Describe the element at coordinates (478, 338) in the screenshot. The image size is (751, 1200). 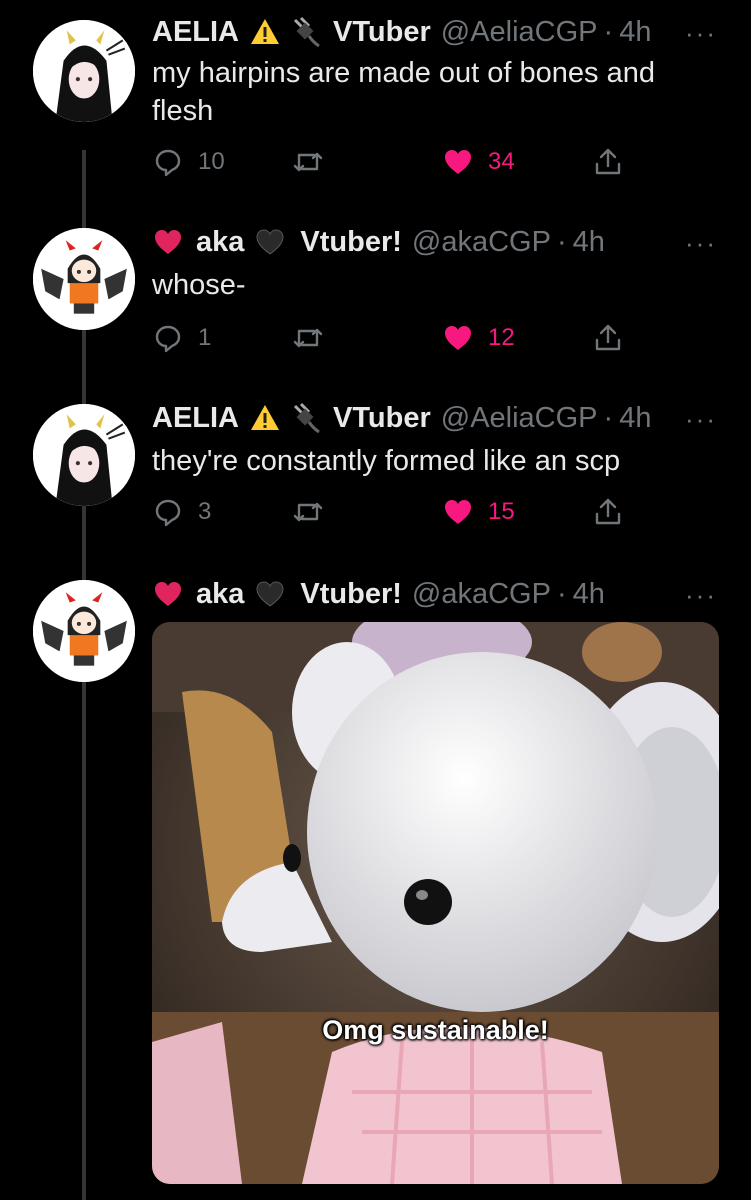
I see `like-button: 12` at that location.